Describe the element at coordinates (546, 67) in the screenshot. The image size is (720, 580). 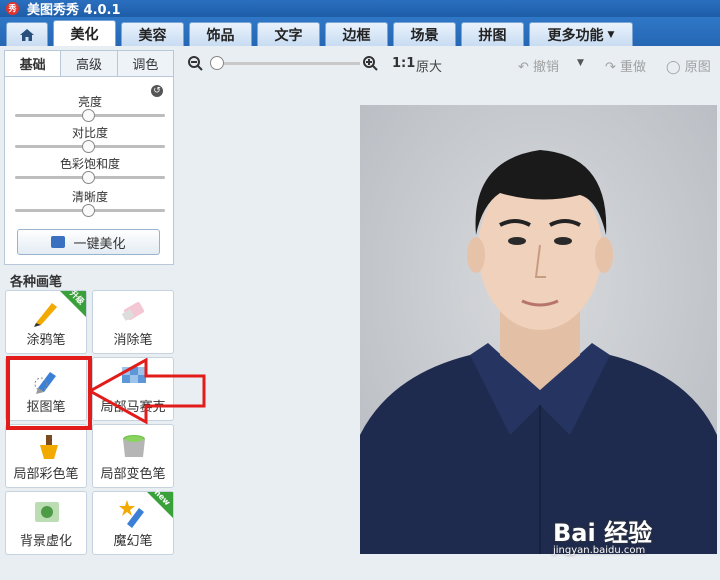
I see `undo-label: 撤销` at that location.